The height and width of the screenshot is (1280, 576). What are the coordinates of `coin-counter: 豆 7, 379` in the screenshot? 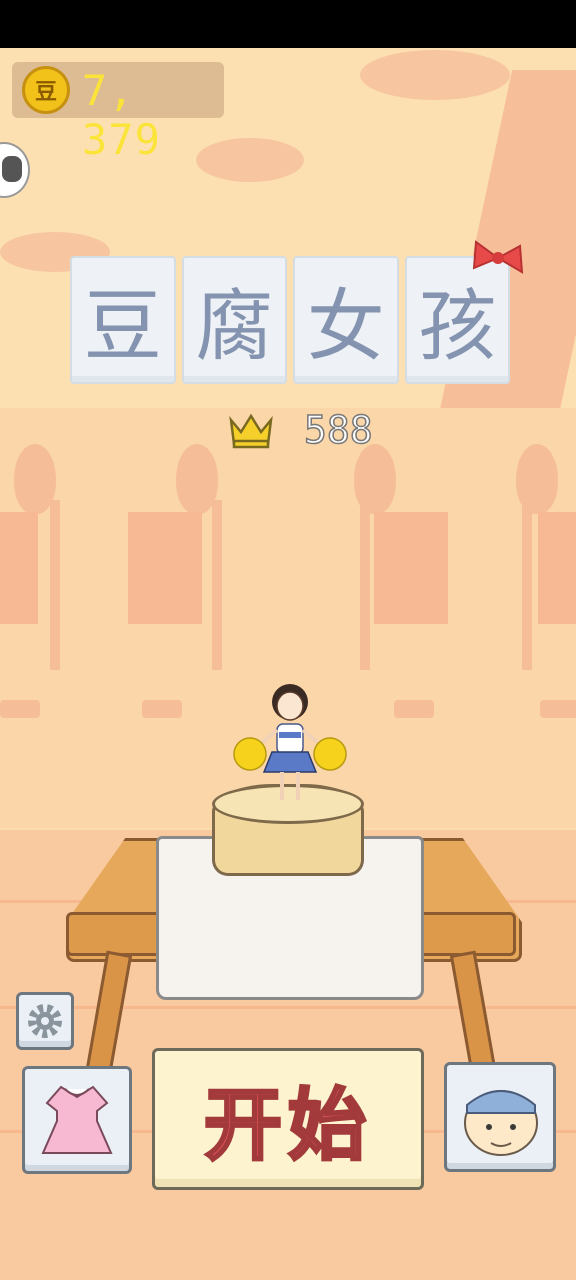 It's located at (118, 113).